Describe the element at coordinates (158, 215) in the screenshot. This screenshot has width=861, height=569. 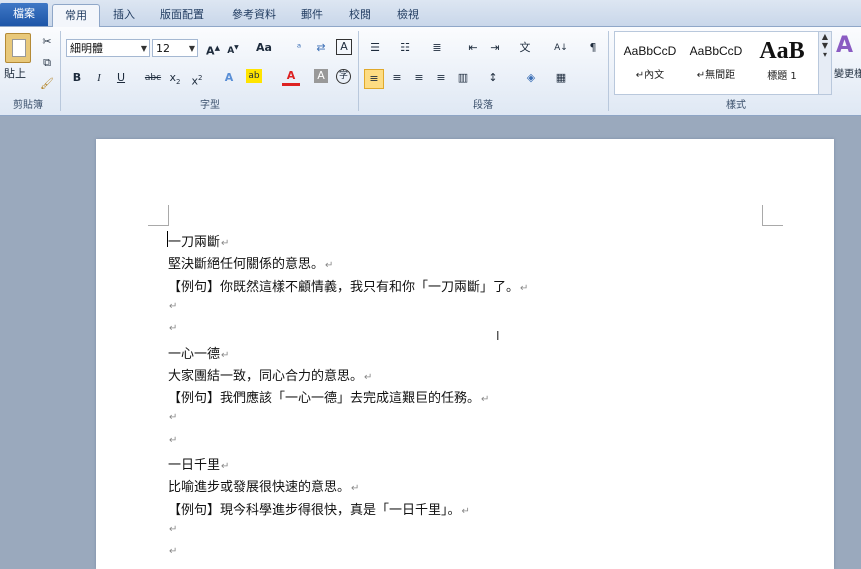
I see `crop-mark-left` at that location.